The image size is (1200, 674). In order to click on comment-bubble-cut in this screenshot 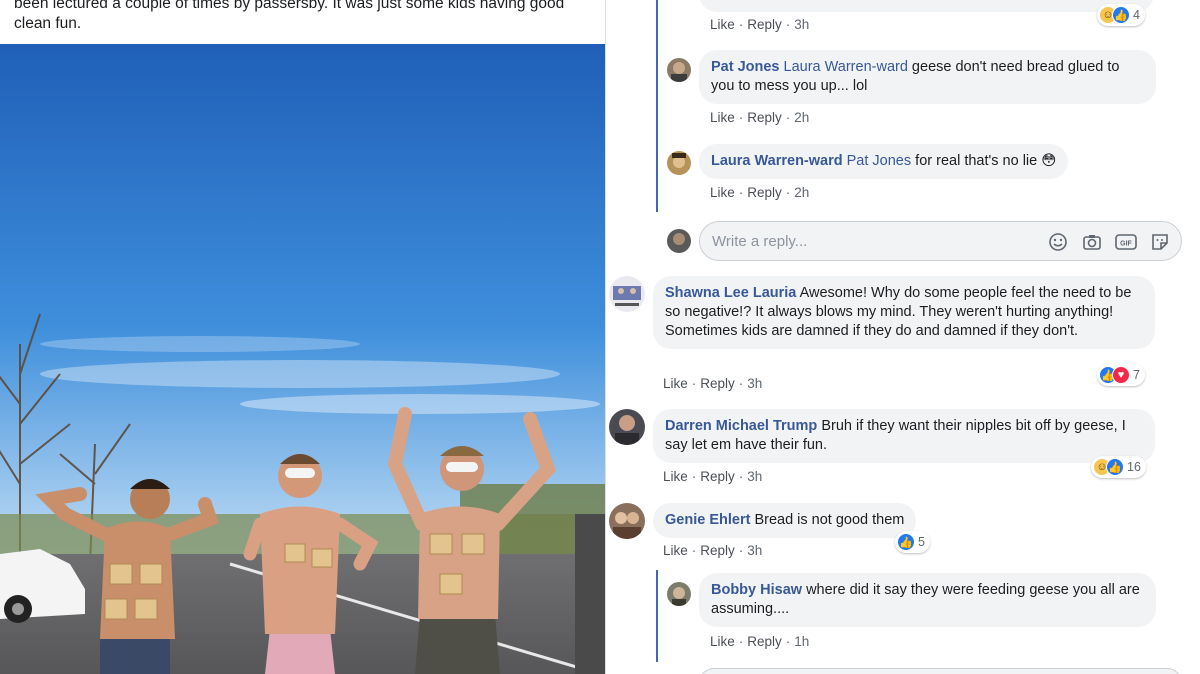, I will do `click(926, 6)`.